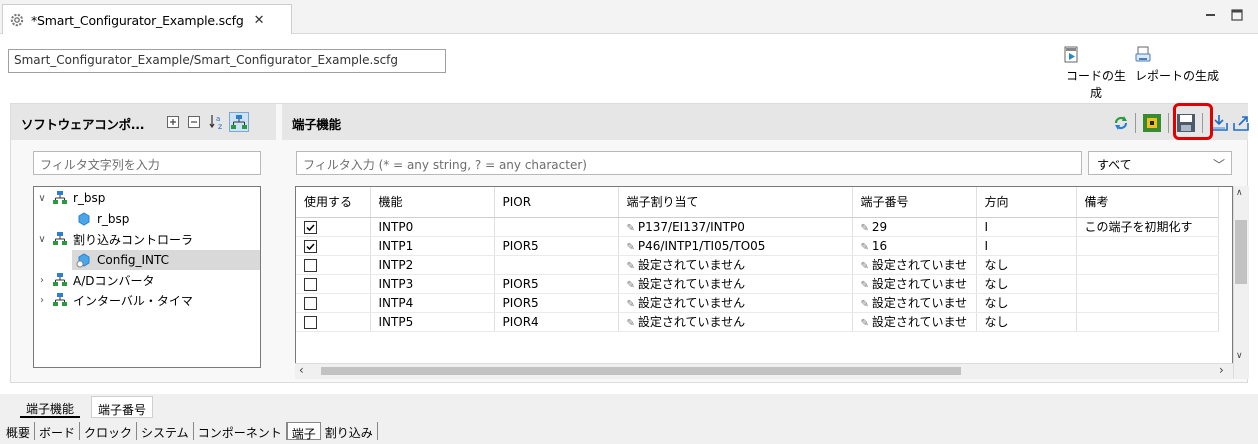  I want to click on generate-code-button: コードの生成, so click(1096, 73).